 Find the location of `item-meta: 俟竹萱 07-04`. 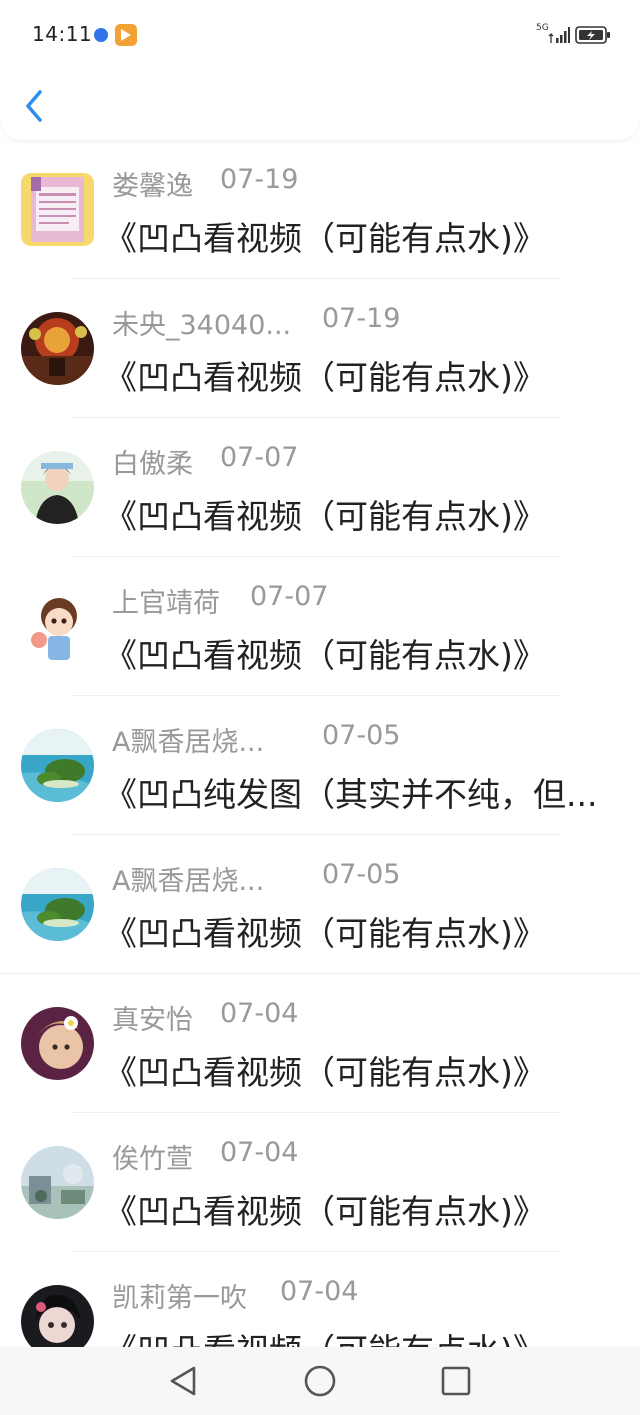

item-meta: 俟竹萱 07-04 is located at coordinates (205, 1156).